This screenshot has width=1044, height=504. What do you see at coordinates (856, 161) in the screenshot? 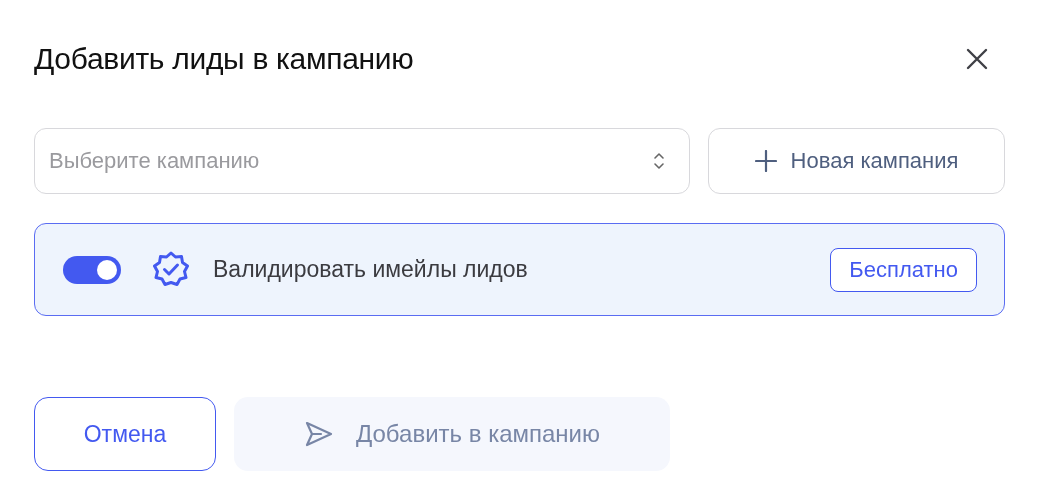
I see `new-campaign-button: Новая кампания` at bounding box center [856, 161].